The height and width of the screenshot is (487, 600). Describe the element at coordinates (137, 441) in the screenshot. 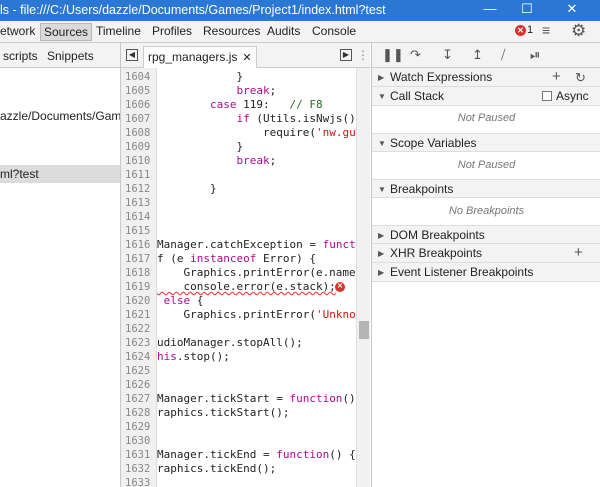

I see `line-number: 1630` at that location.